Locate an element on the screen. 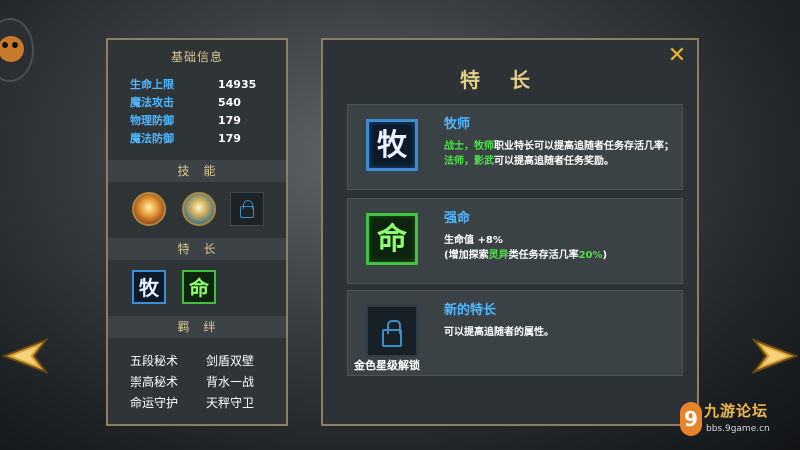 The width and height of the screenshot is (800, 450). stat-label: 魔法攻击 is located at coordinates (152, 102).